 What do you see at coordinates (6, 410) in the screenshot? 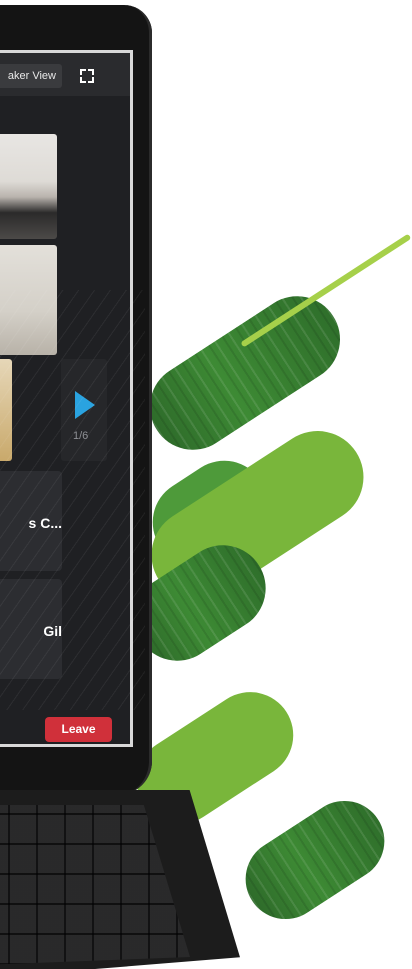
I see `video-tile-partial` at bounding box center [6, 410].